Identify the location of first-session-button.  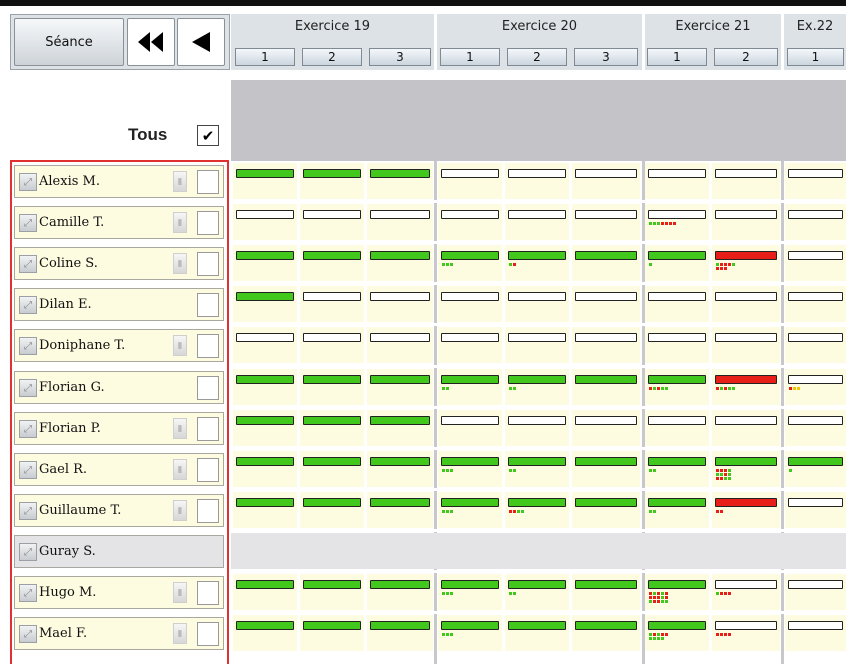
(151, 42).